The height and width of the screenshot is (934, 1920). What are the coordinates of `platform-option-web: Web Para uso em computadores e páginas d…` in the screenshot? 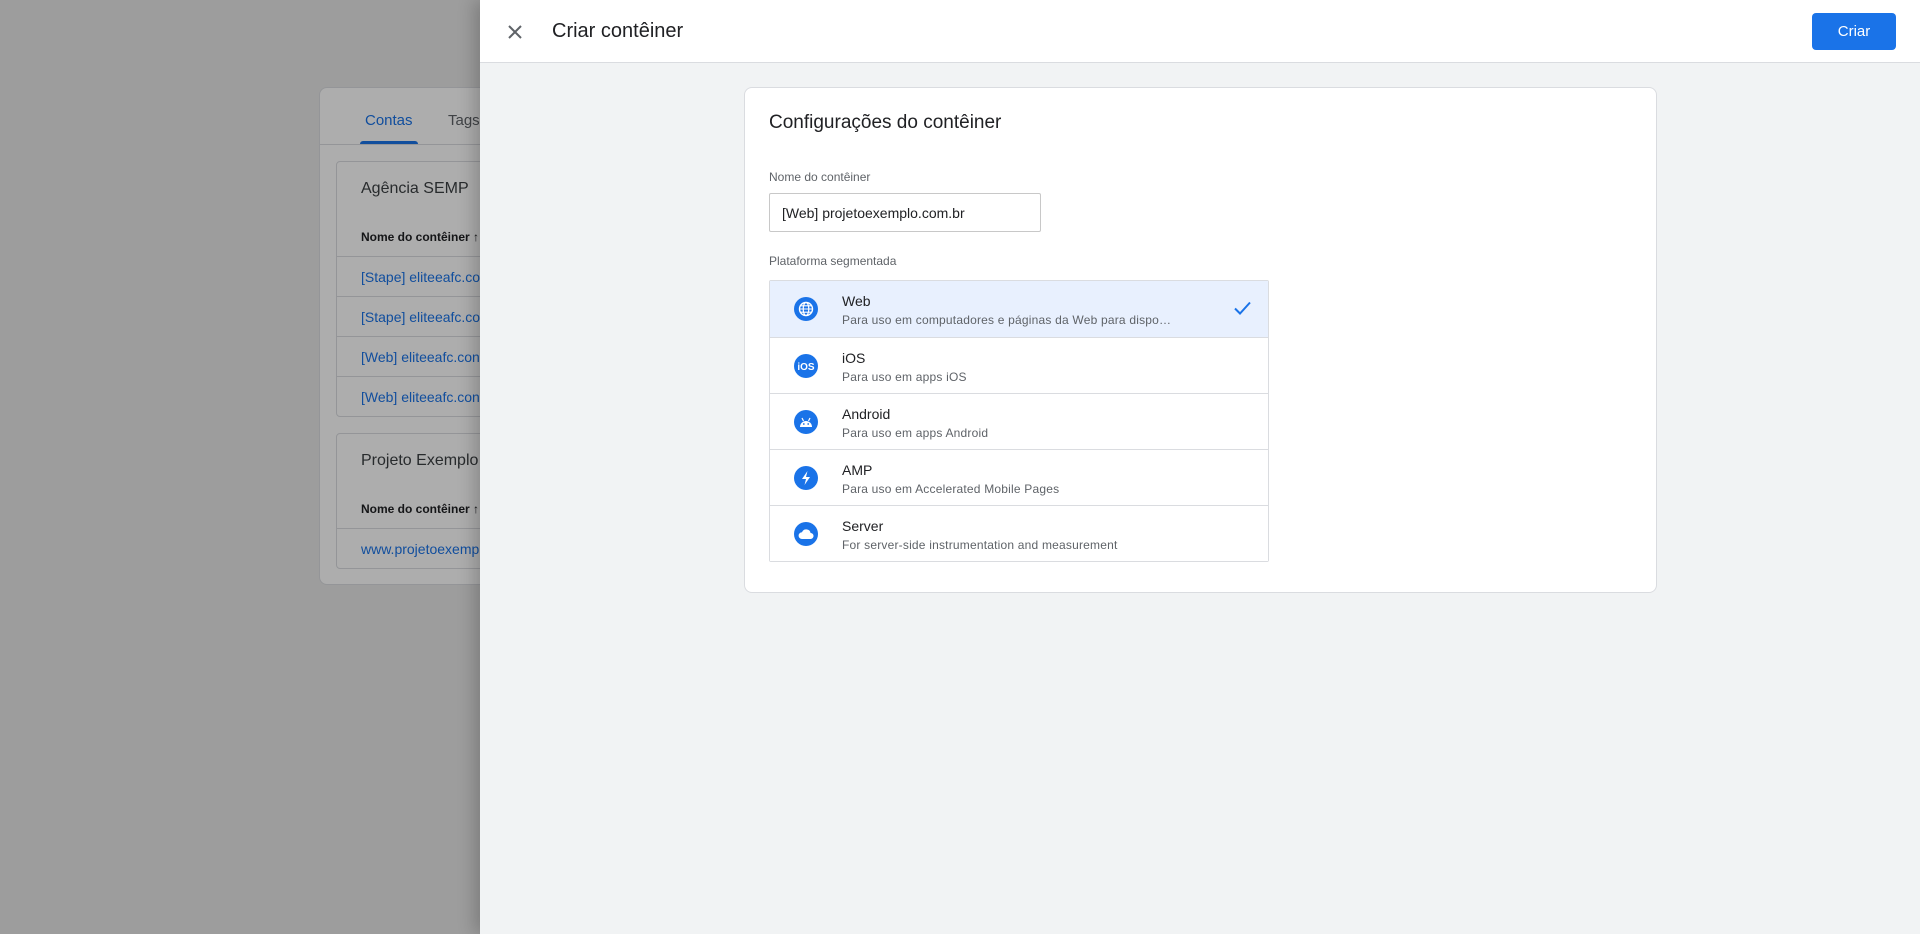 It's located at (1019, 309).